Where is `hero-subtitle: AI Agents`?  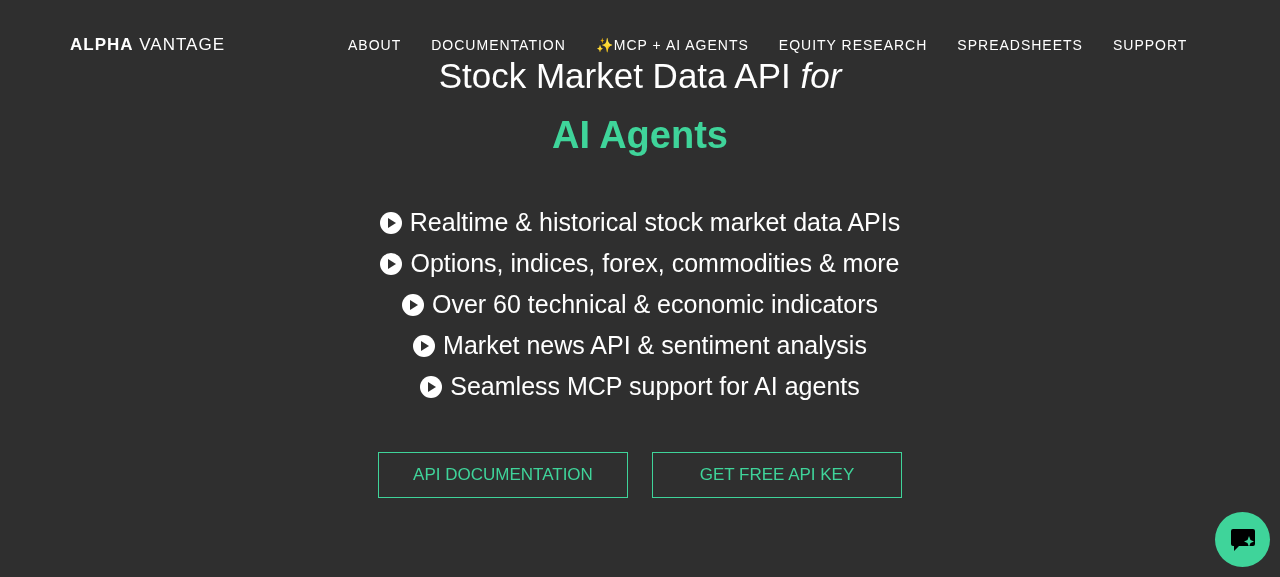 hero-subtitle: AI Agents is located at coordinates (640, 135).